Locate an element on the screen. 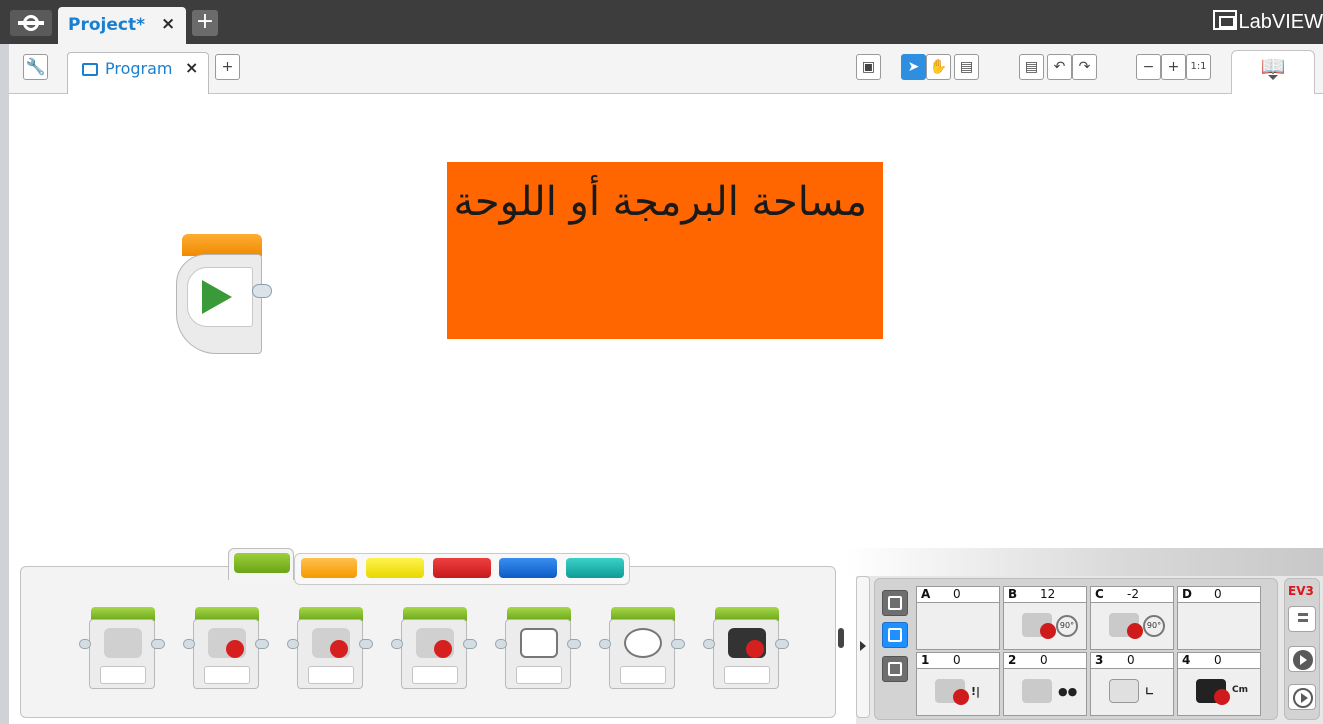 This screenshot has width=1323, height=724. large-motor-block is located at coordinates (226, 649).